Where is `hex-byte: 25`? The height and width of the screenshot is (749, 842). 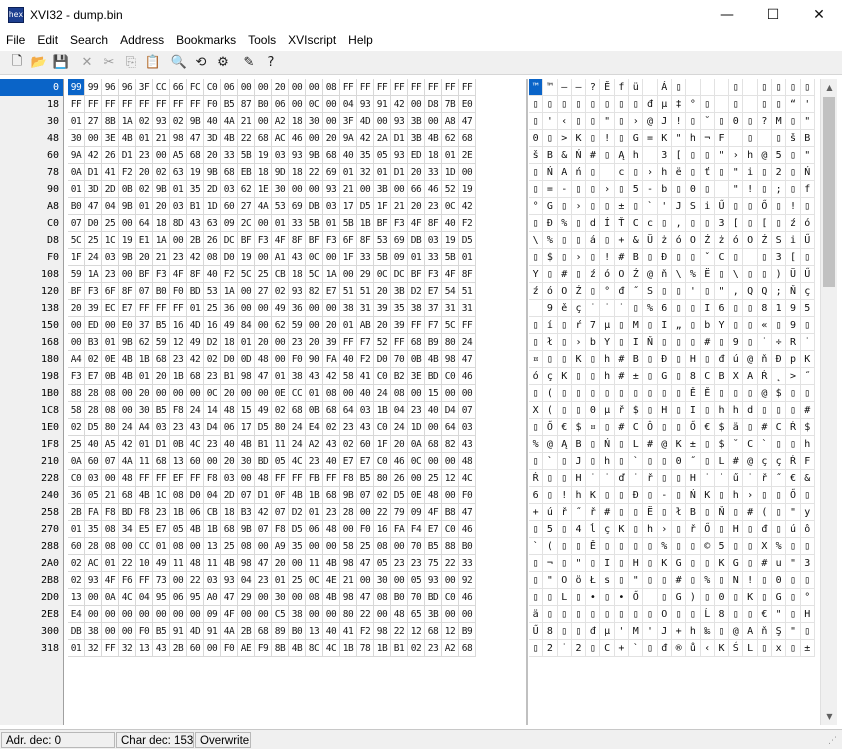 hex-byte: 25 is located at coordinates (93, 240).